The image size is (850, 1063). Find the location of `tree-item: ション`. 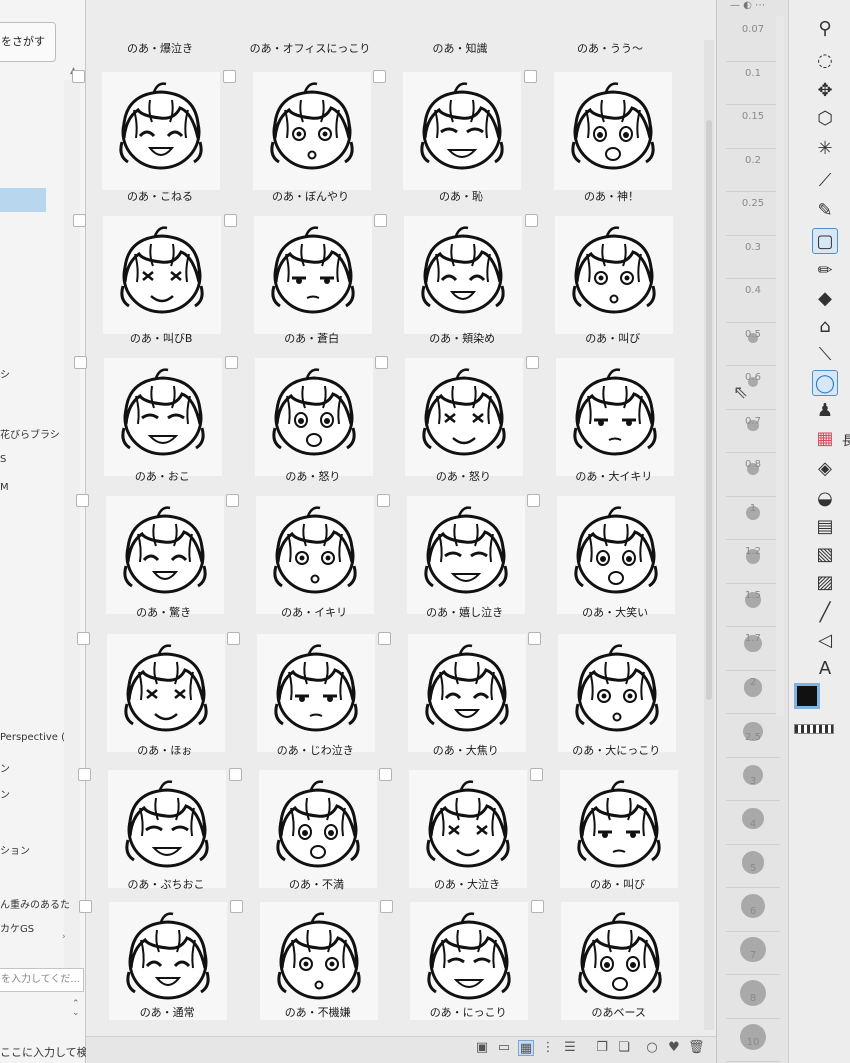

tree-item: ション is located at coordinates (15, 849).